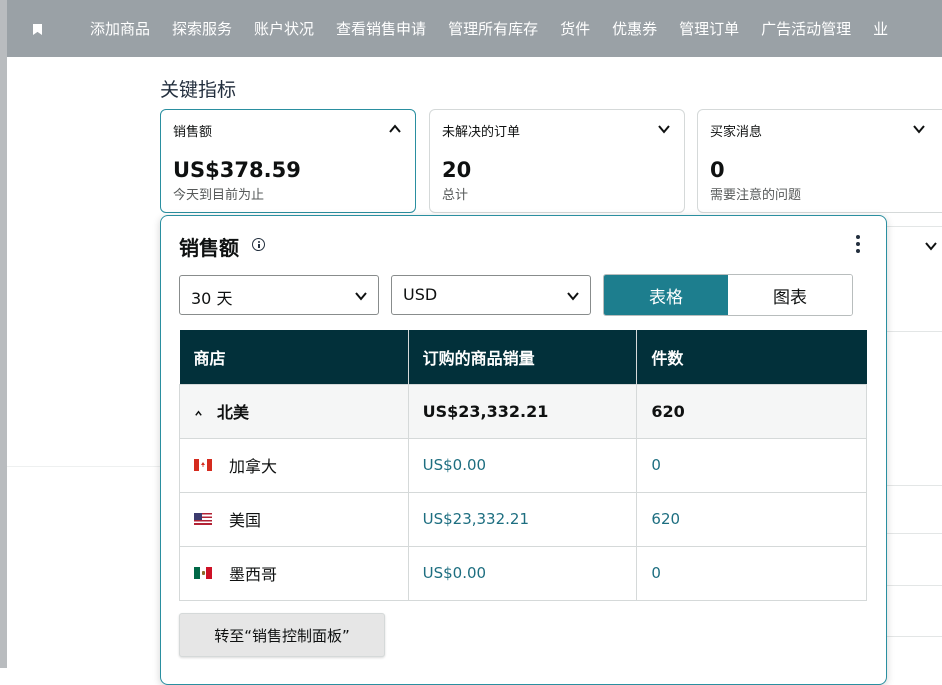 This screenshot has width=942, height=685. I want to click on metric-card-value: US$378.59, so click(237, 170).